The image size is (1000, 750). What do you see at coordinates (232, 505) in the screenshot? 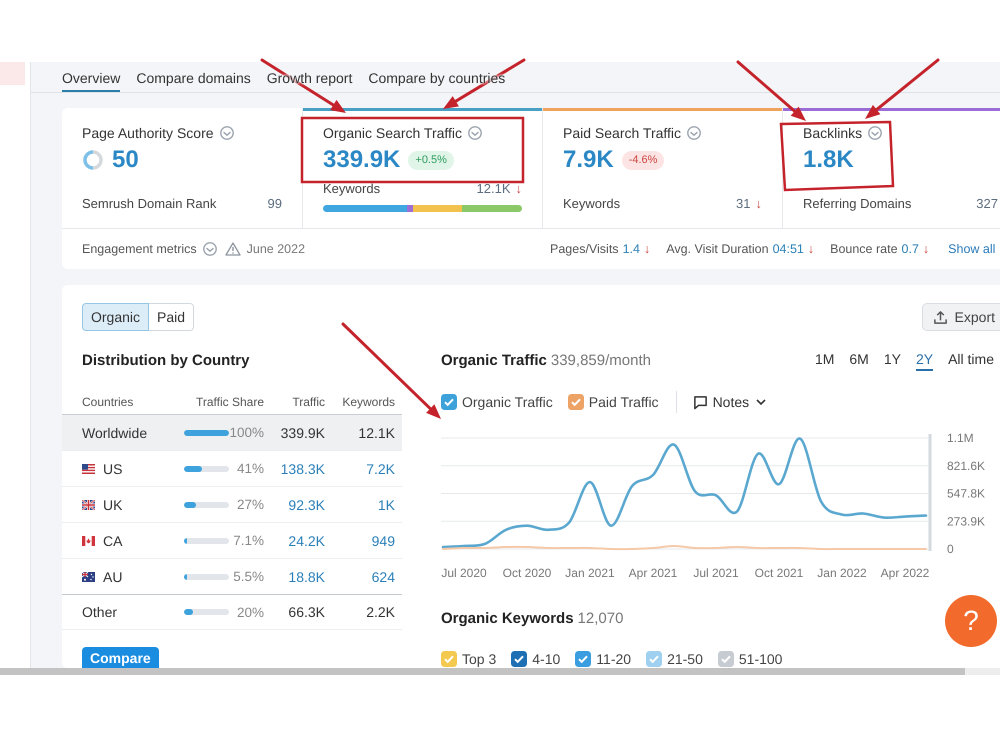
I see `table-row: UK 27% 92.3K 1K` at bounding box center [232, 505].